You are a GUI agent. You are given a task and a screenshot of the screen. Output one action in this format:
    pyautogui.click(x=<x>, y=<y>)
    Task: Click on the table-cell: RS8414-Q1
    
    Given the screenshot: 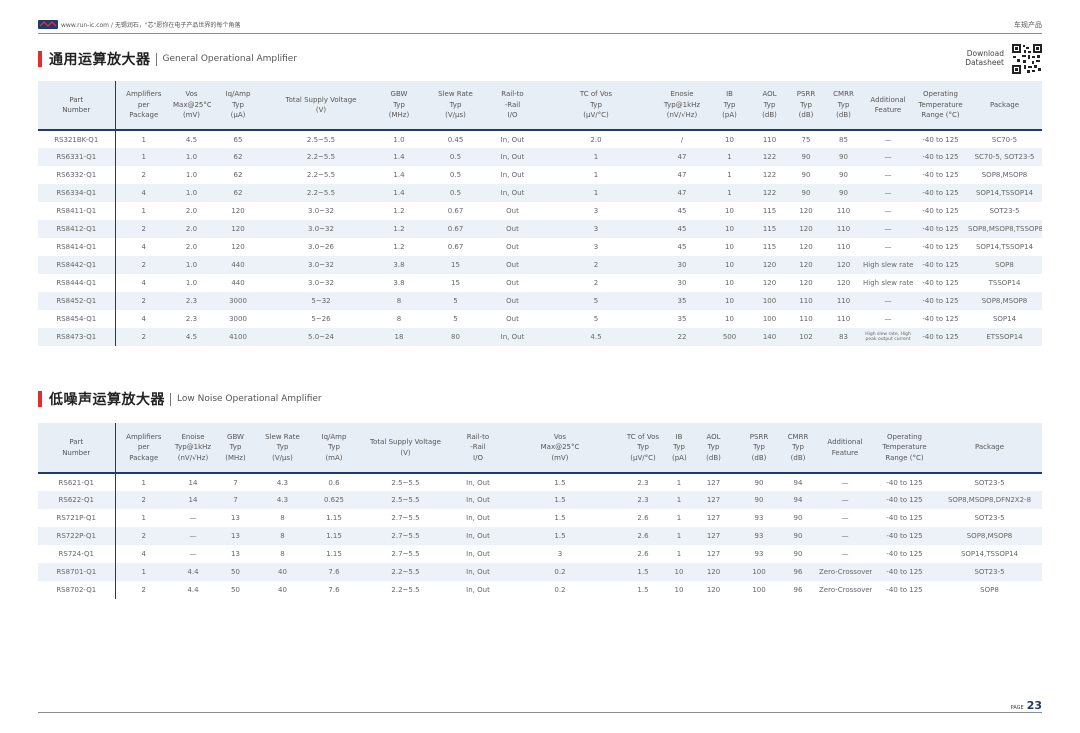 What is the action you would take?
    pyautogui.click(x=77, y=247)
    